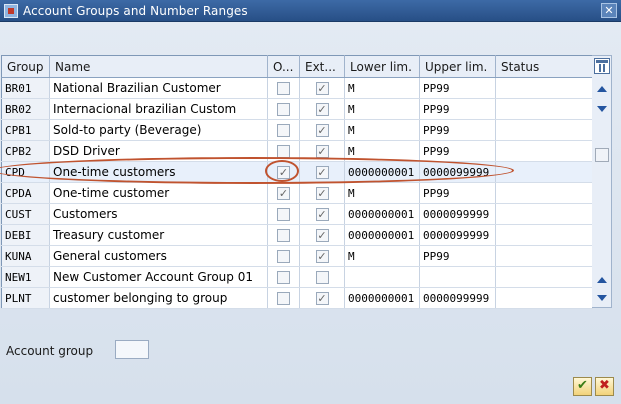 Image resolution: width=621 pixels, height=404 pixels. What do you see at coordinates (25, 66) in the screenshot?
I see `column-header-group: Group` at bounding box center [25, 66].